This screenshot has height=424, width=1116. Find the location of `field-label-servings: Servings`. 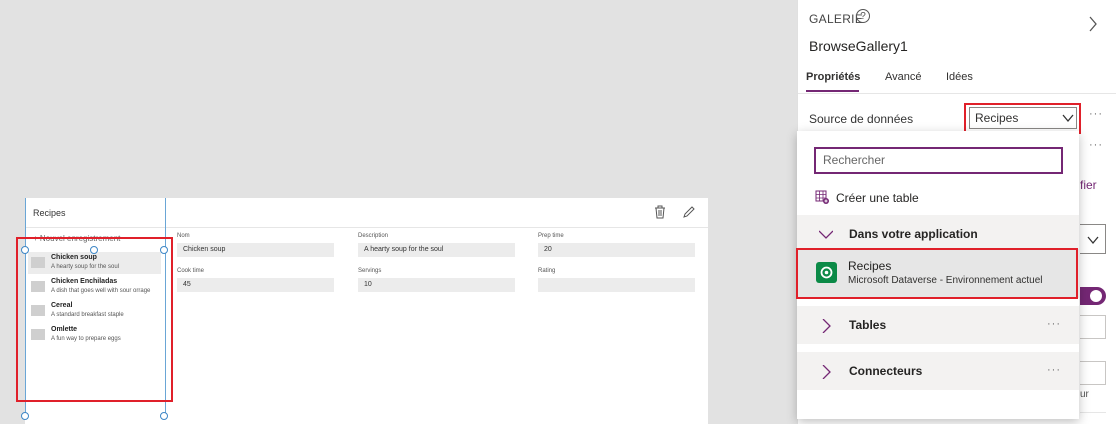

field-label-servings: Servings is located at coordinates (370, 271).